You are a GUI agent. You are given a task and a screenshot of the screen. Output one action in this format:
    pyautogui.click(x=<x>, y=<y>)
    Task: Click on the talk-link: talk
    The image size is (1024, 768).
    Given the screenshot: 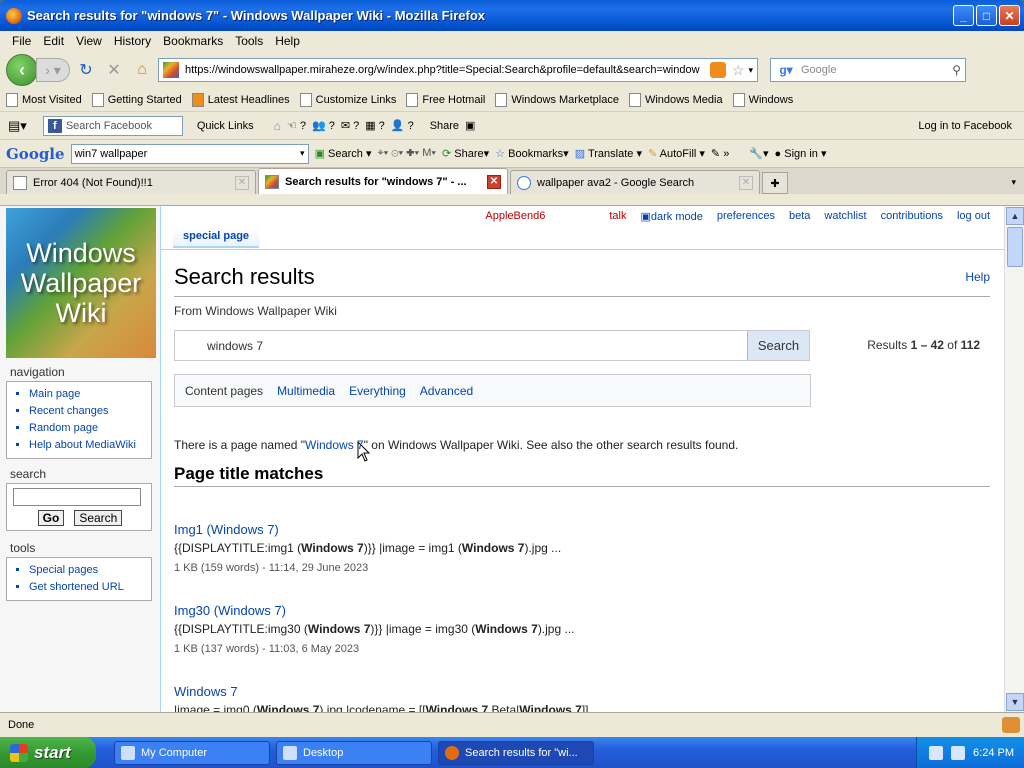 What is the action you would take?
    pyautogui.click(x=617, y=216)
    